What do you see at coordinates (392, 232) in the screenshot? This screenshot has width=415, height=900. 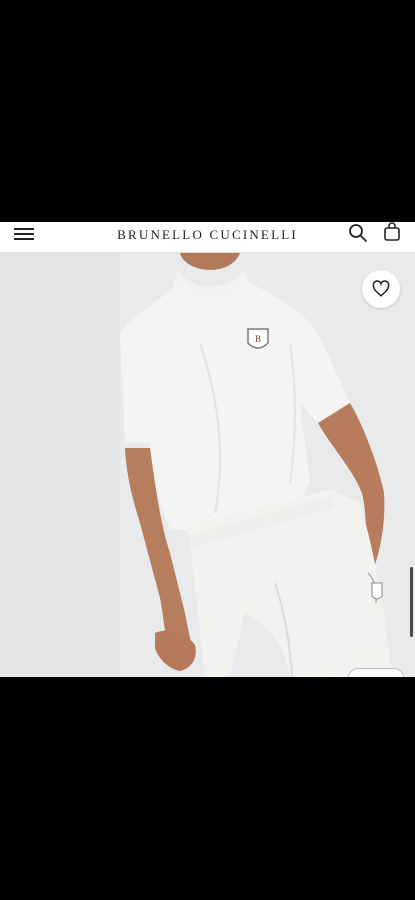 I see `shopping-bag-icon` at bounding box center [392, 232].